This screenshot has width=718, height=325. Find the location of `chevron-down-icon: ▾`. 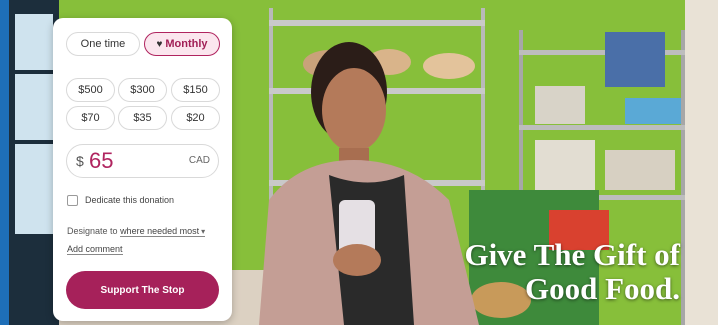

chevron-down-icon: ▾ is located at coordinates (203, 231).